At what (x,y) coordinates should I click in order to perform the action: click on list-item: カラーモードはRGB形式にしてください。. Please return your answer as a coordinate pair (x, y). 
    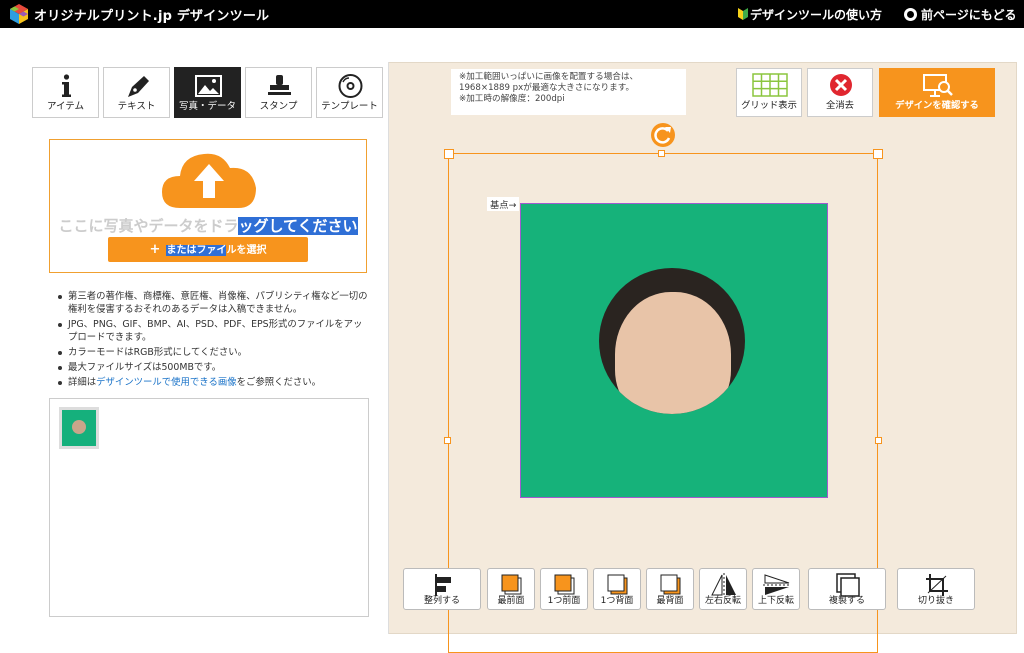
    Looking at the image, I should click on (212, 352).